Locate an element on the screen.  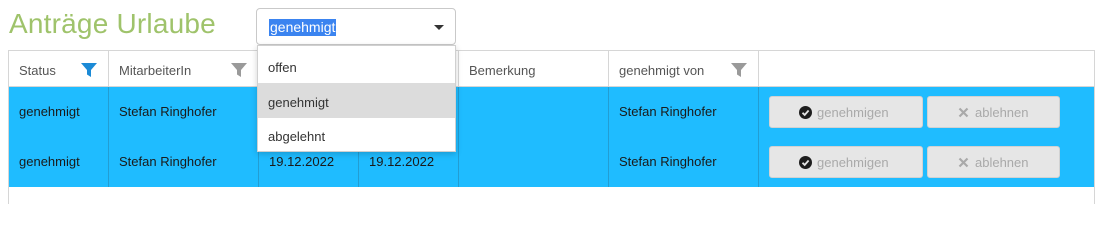
status-select-value: genehmigt is located at coordinates (303, 27).